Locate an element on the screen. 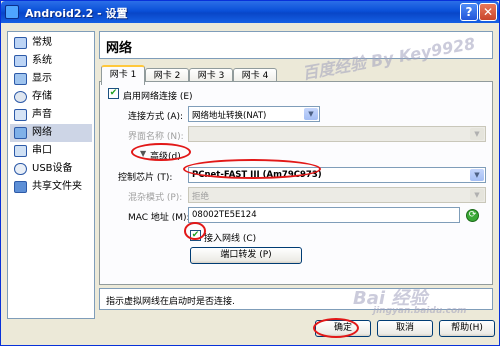  section-title: 网络 is located at coordinates (119, 48).